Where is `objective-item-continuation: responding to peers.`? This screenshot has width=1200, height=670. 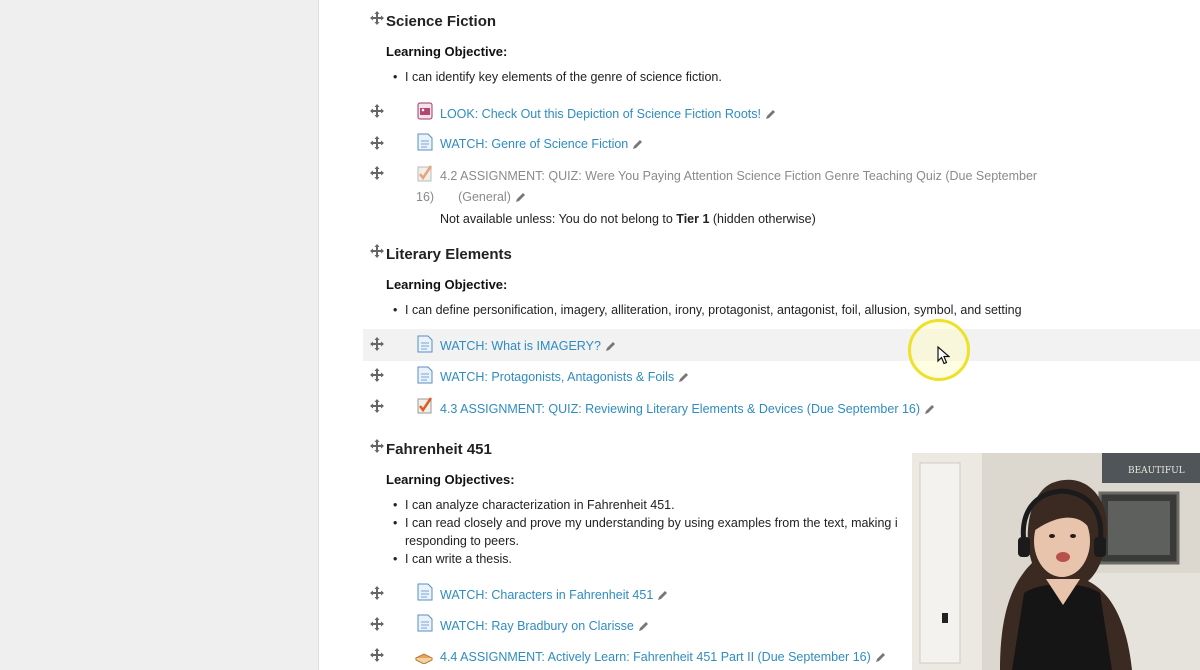
objective-item-continuation: responding to peers. is located at coordinates (462, 541).